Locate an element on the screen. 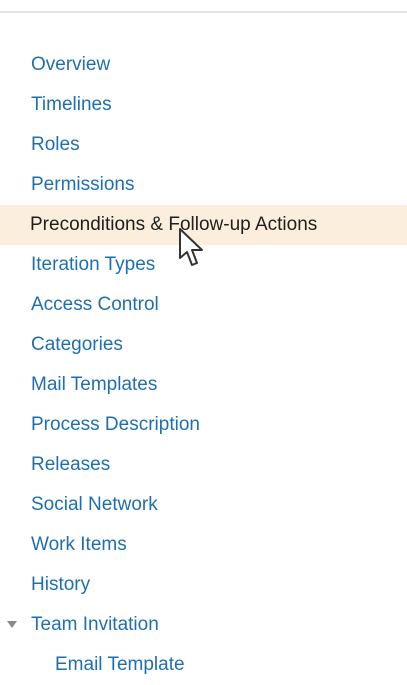 The width and height of the screenshot is (407, 685). nav-item-preconditions-follow-up-actions: Preconditions & Follow-up Actions is located at coordinates (203, 225).